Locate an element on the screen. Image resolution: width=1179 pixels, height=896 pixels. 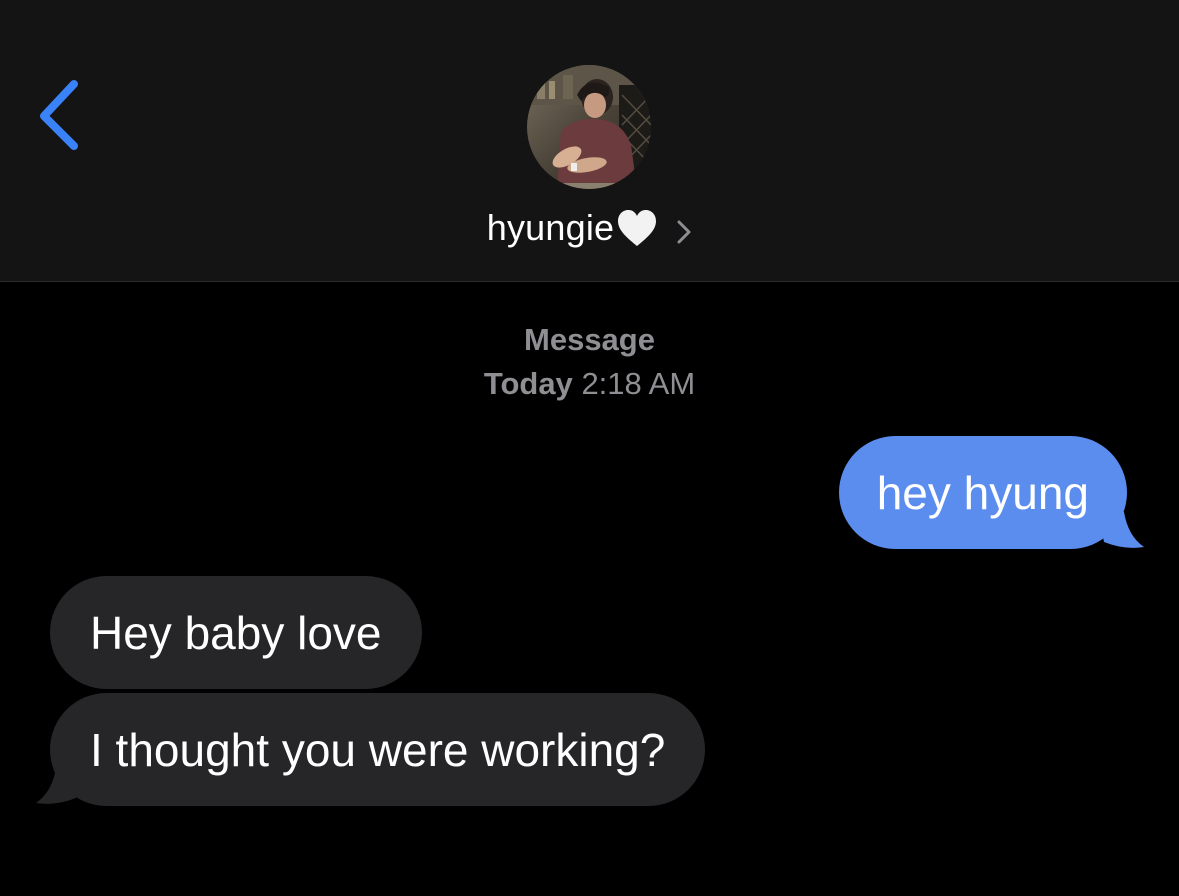
contact-avatar is located at coordinates (589, 127).